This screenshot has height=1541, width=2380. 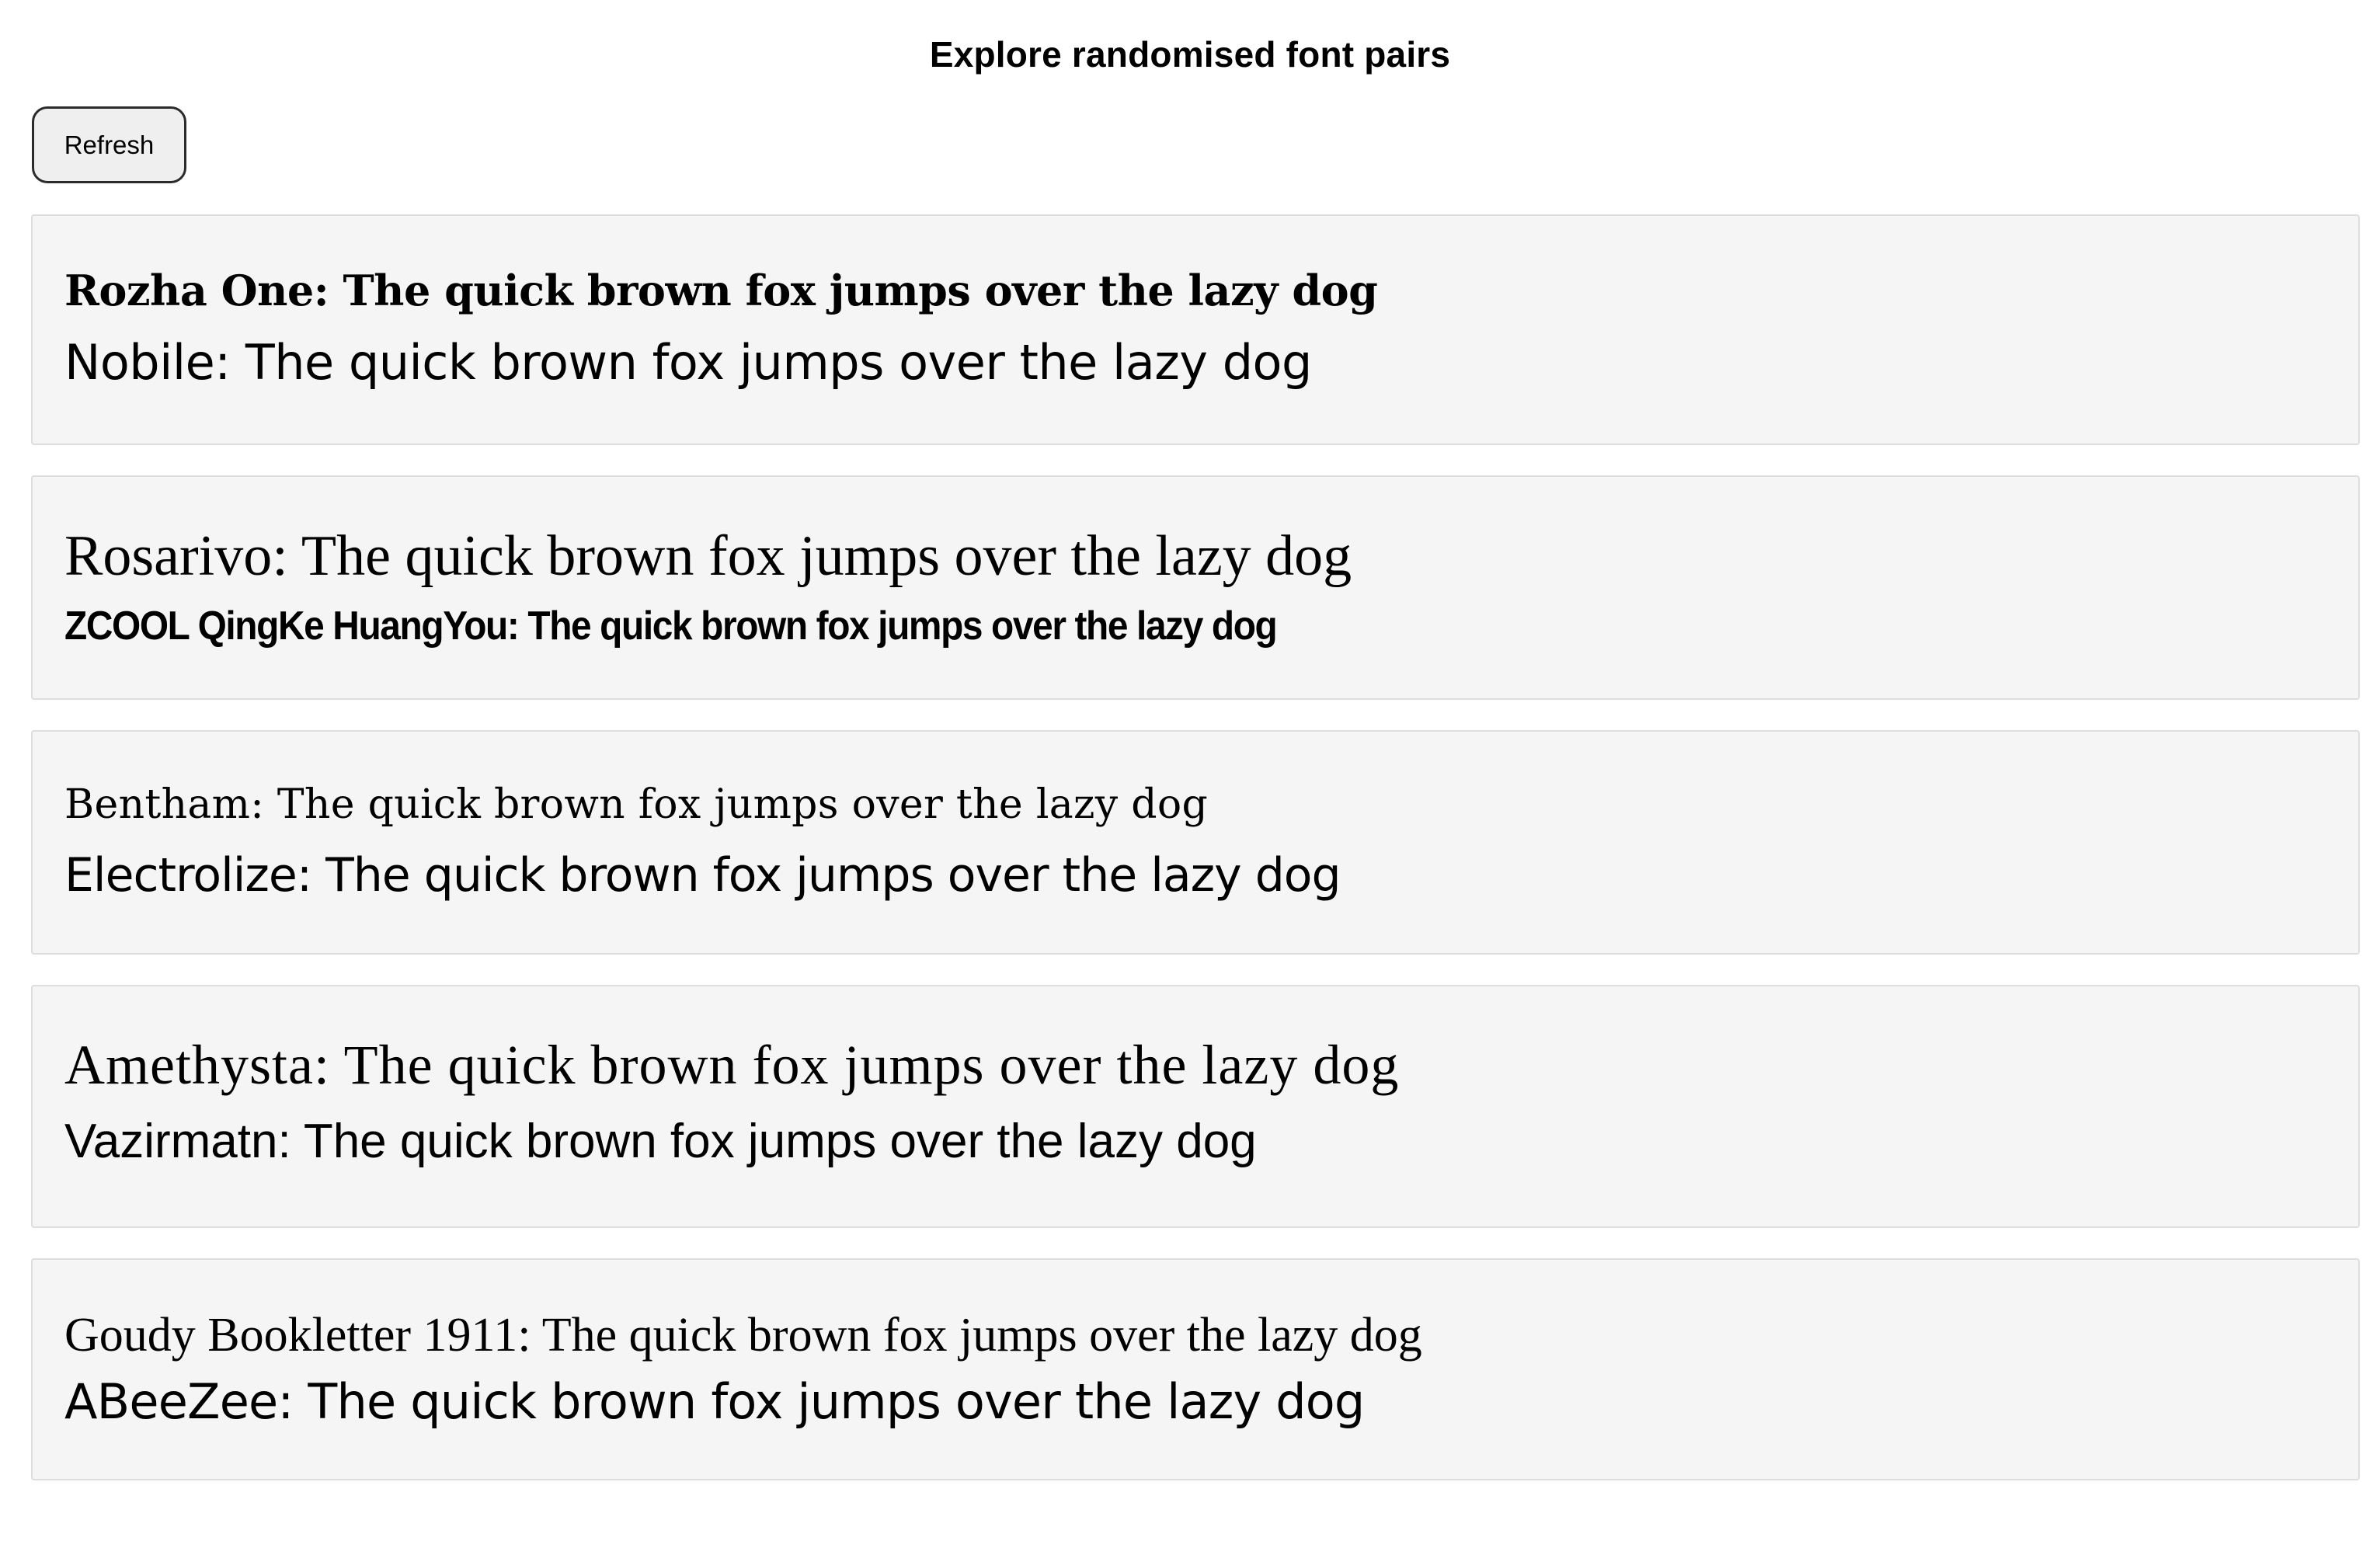 I want to click on page-title: Explore randomised font pairs, so click(x=1190, y=54).